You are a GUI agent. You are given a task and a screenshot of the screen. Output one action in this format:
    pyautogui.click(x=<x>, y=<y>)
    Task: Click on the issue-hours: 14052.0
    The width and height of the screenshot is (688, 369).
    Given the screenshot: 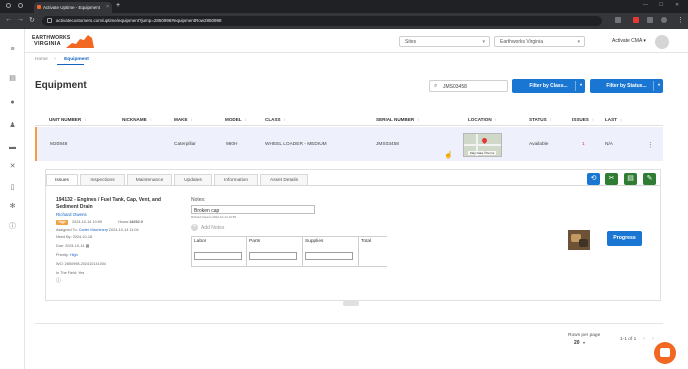 What is the action you would take?
    pyautogui.click(x=136, y=222)
    